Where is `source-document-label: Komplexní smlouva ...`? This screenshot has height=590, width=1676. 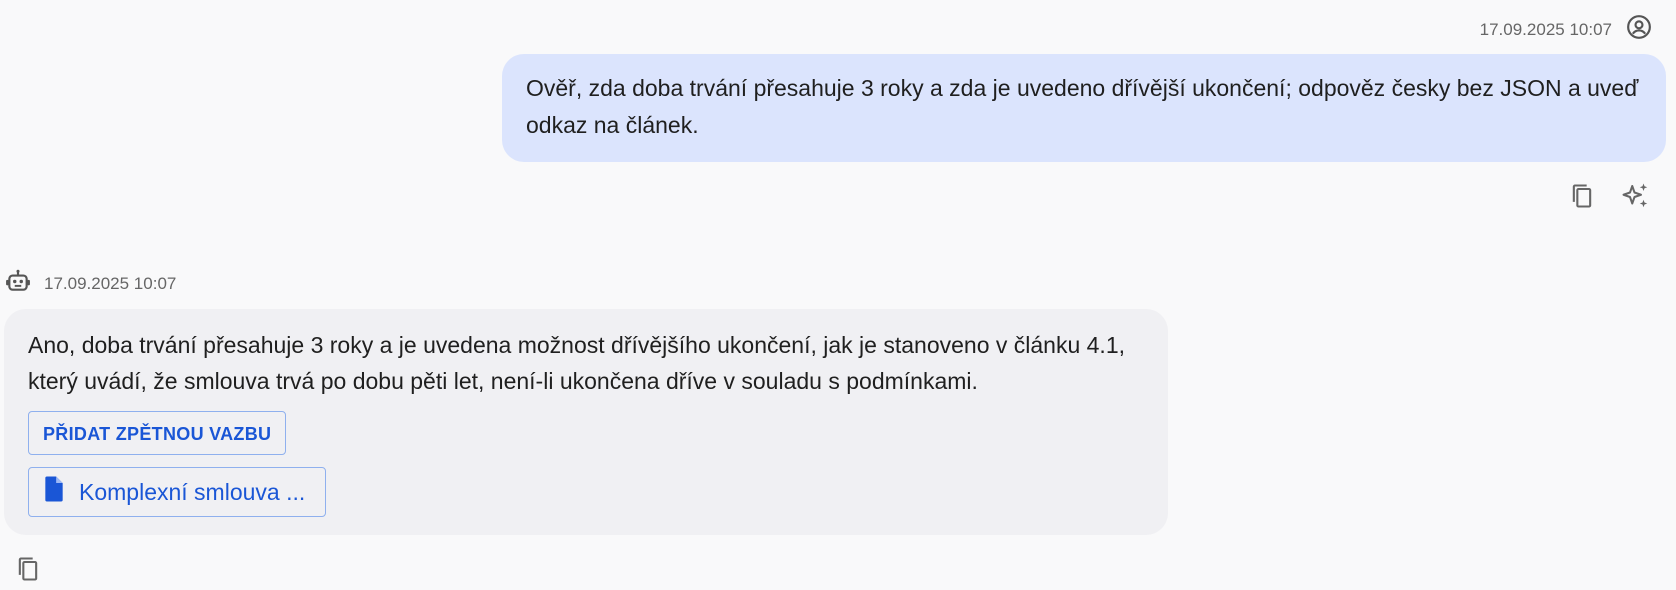
source-document-label: Komplexní smlouva ... is located at coordinates (192, 491).